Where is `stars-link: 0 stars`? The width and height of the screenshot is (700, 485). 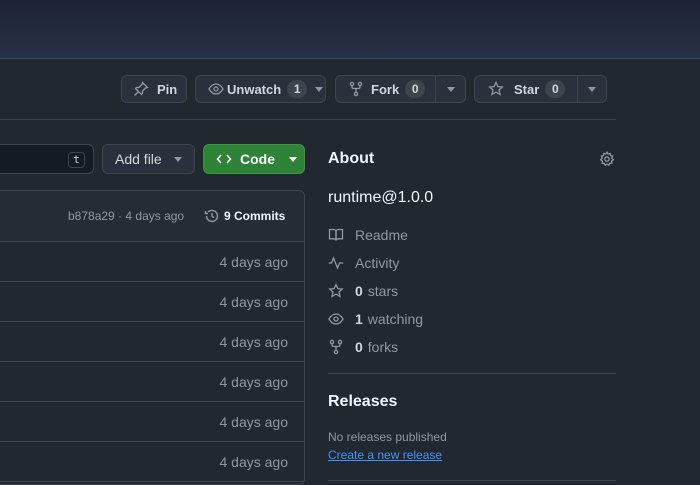 stars-link: 0 stars is located at coordinates (363, 291).